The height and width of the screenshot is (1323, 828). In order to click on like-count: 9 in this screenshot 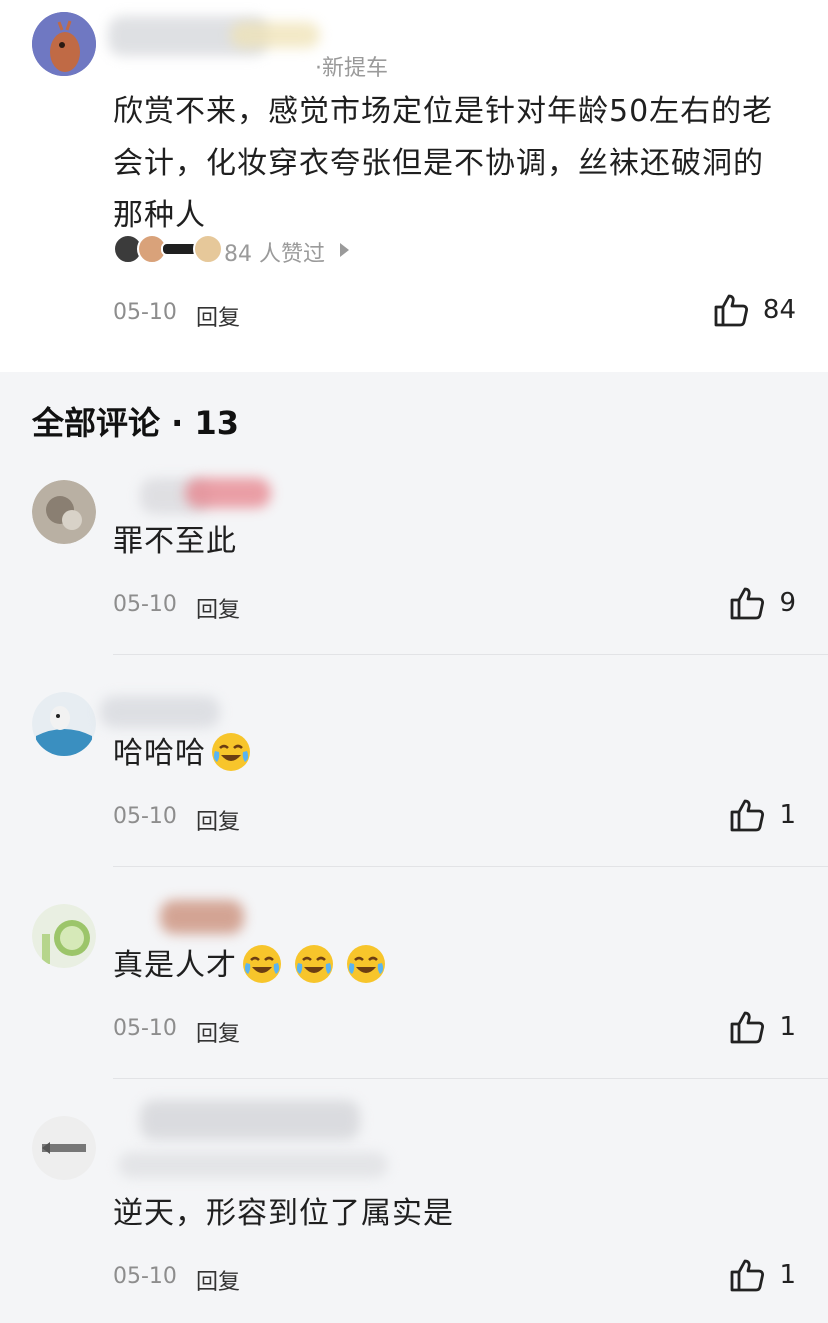, I will do `click(787, 603)`.